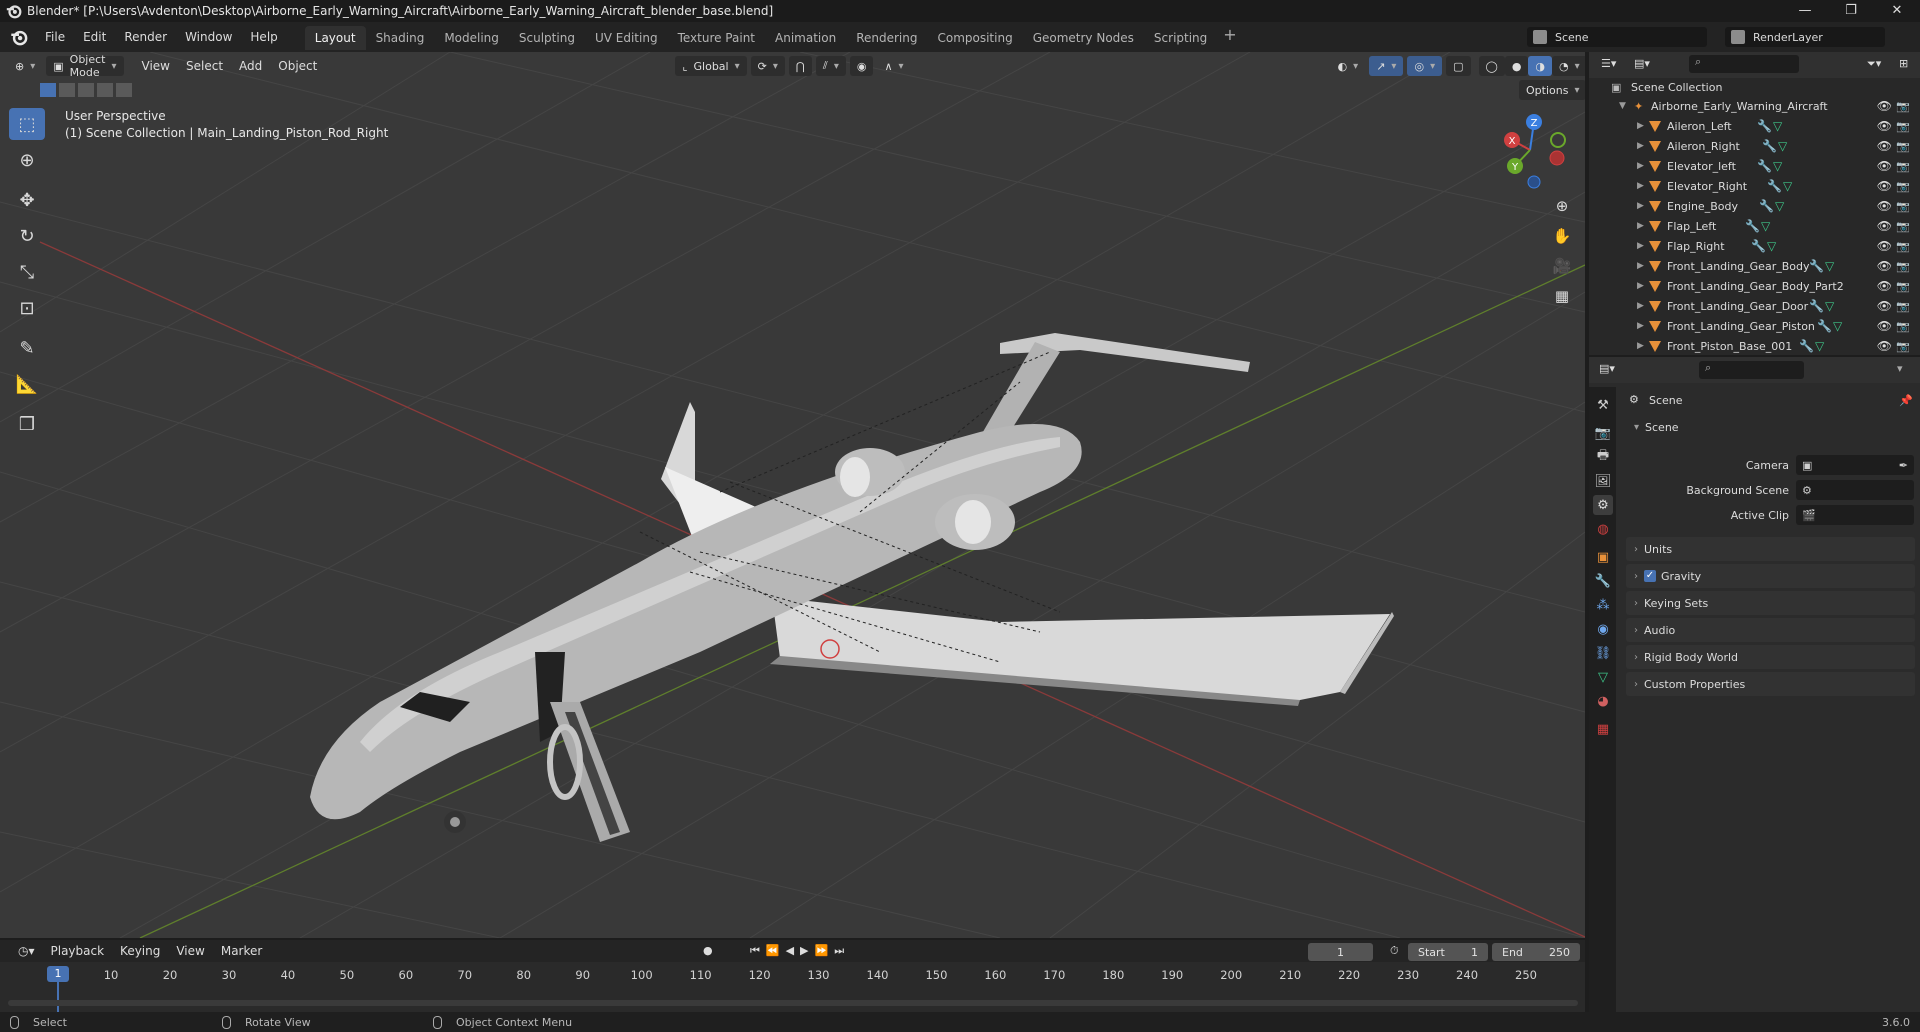 The image size is (1920, 1032). I want to click on select-new-icon, so click(48, 90).